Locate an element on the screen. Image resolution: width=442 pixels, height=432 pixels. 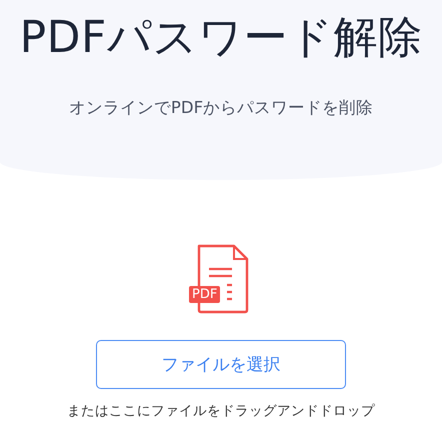
page-subtitle: オンラインでPDFからパスワードを削除 is located at coordinates (221, 108).